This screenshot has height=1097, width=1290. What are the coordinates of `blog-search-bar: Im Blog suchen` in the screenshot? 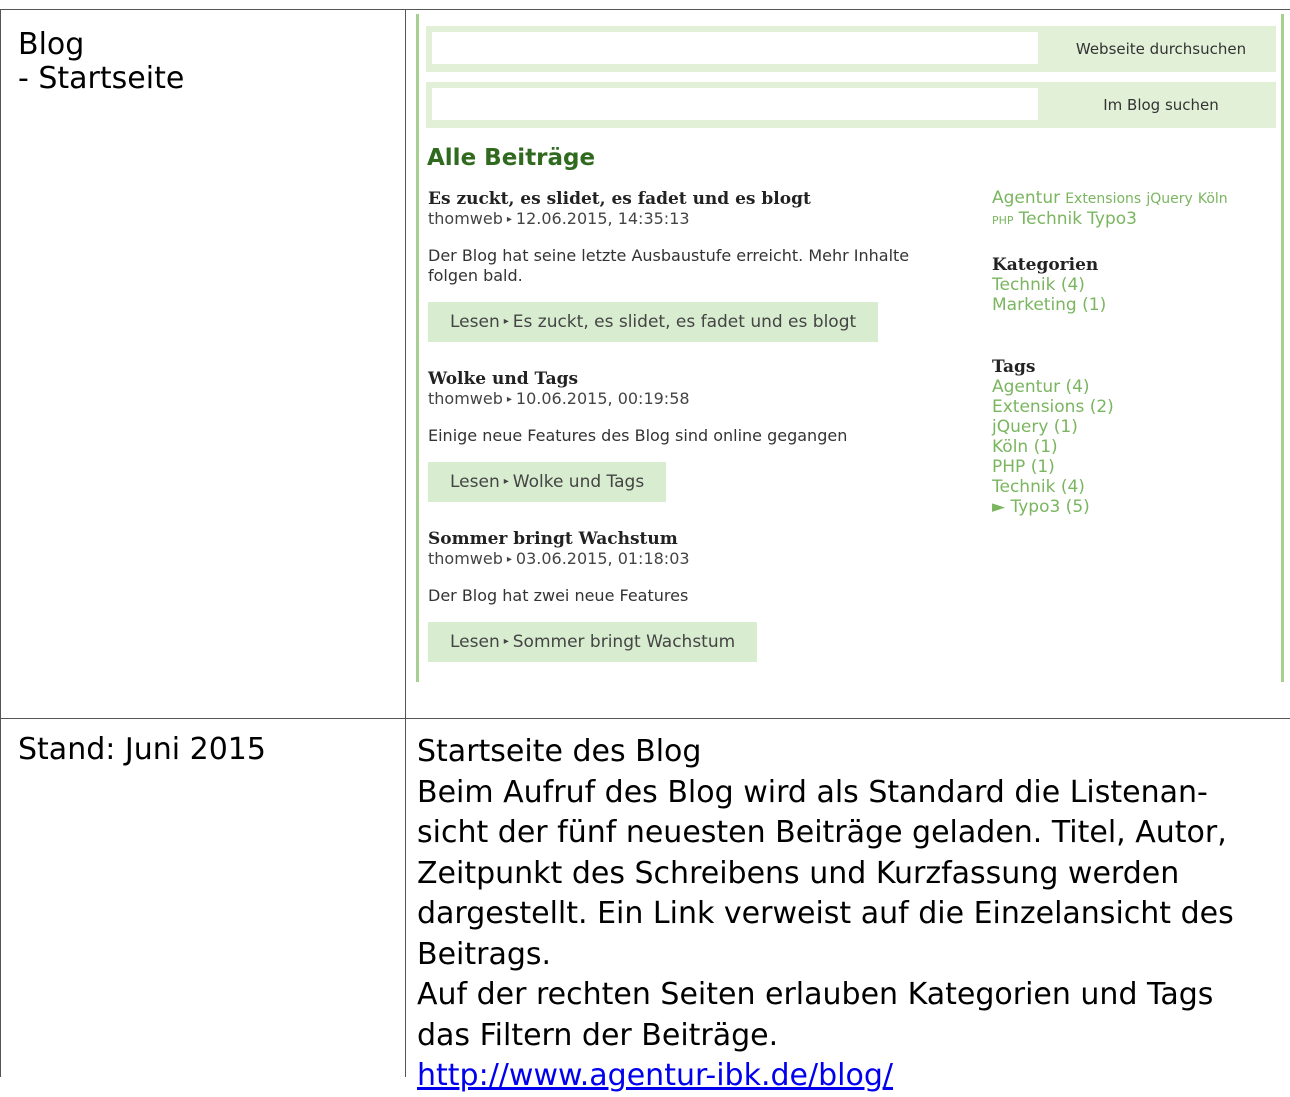 It's located at (851, 105).